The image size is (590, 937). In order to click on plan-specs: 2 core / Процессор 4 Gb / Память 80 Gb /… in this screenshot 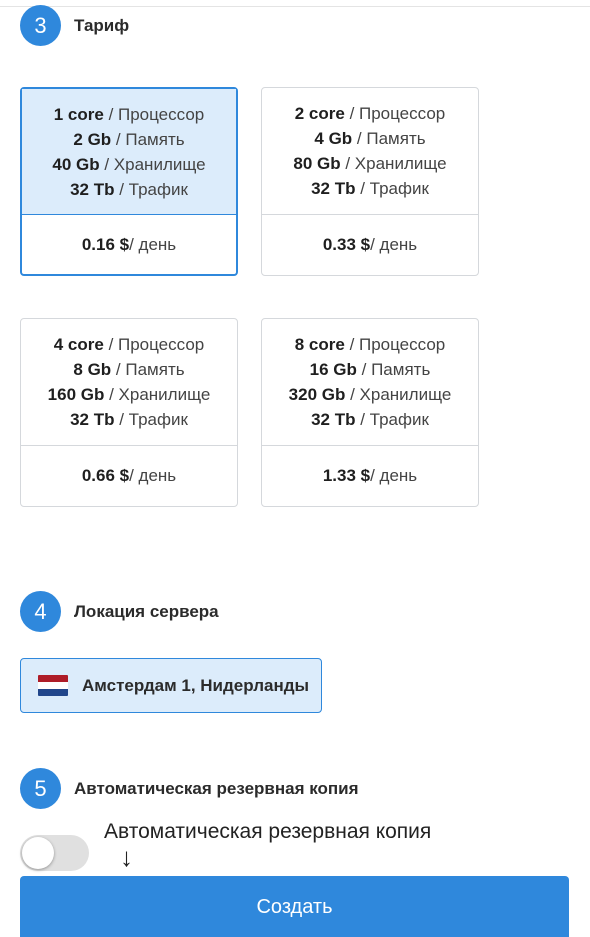, I will do `click(370, 151)`.